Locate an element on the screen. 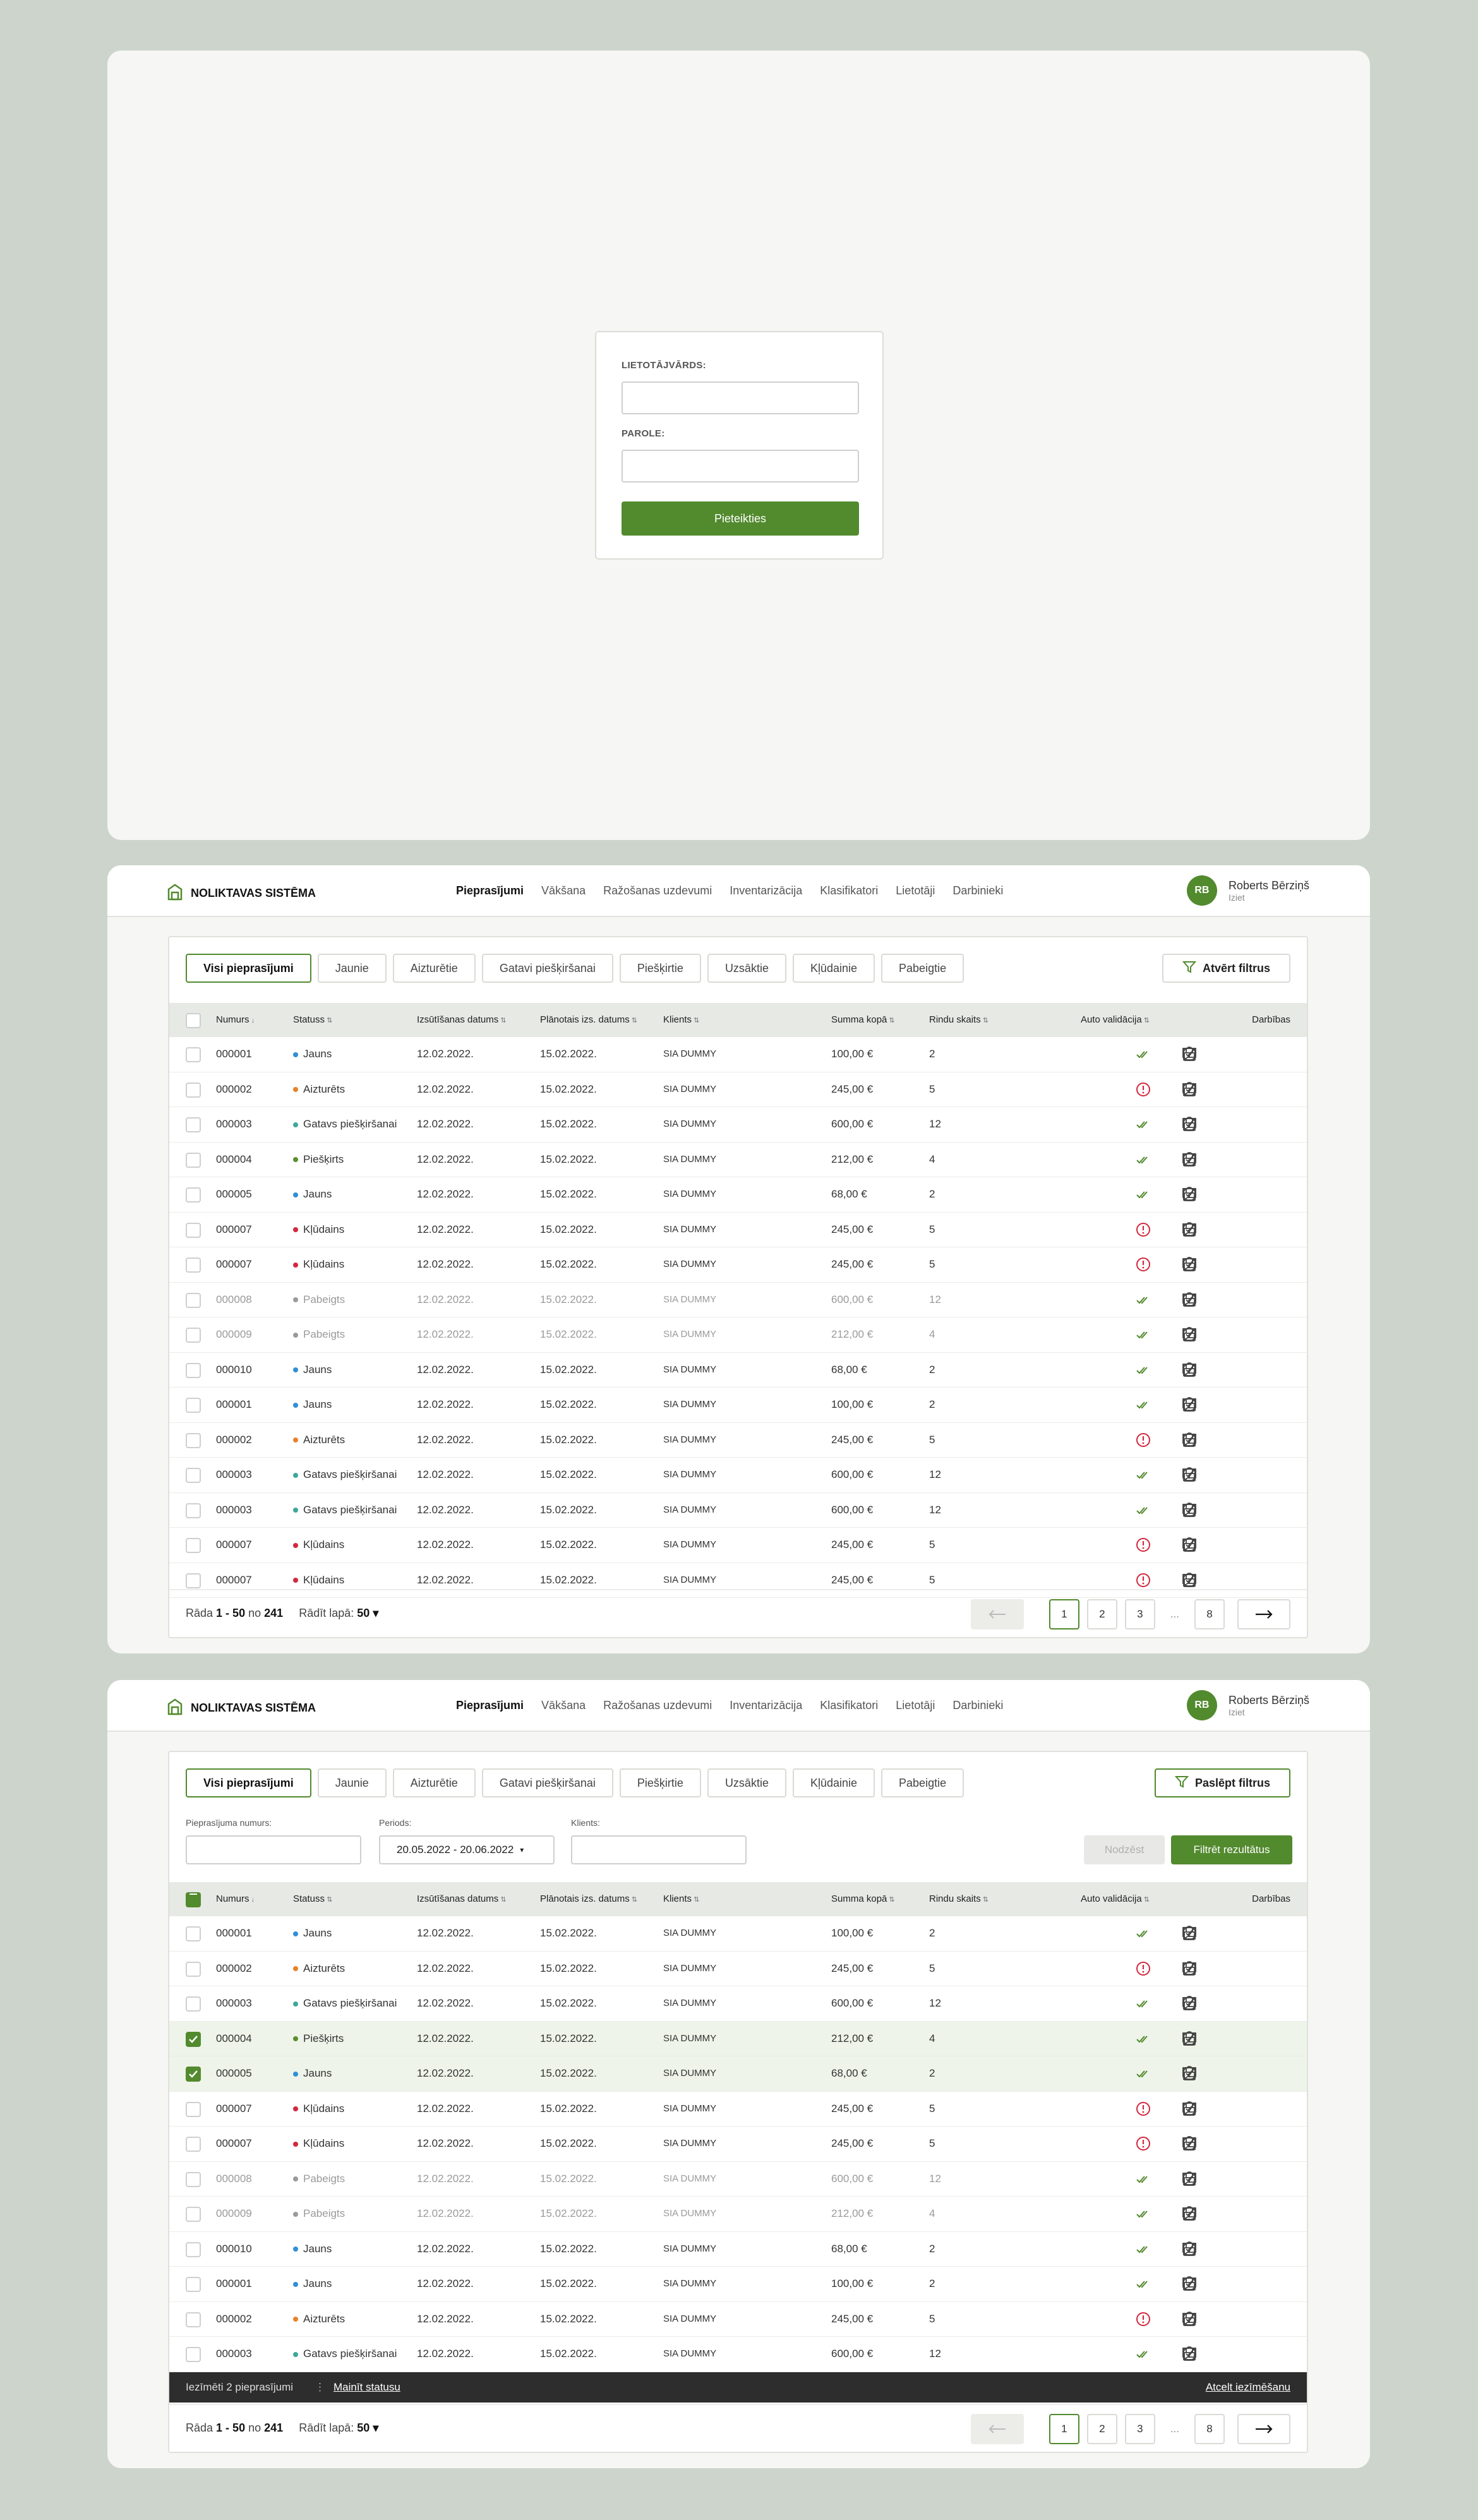 This screenshot has width=1478, height=2520. more-vertical-icon: ⋮ is located at coordinates (320, 2387).